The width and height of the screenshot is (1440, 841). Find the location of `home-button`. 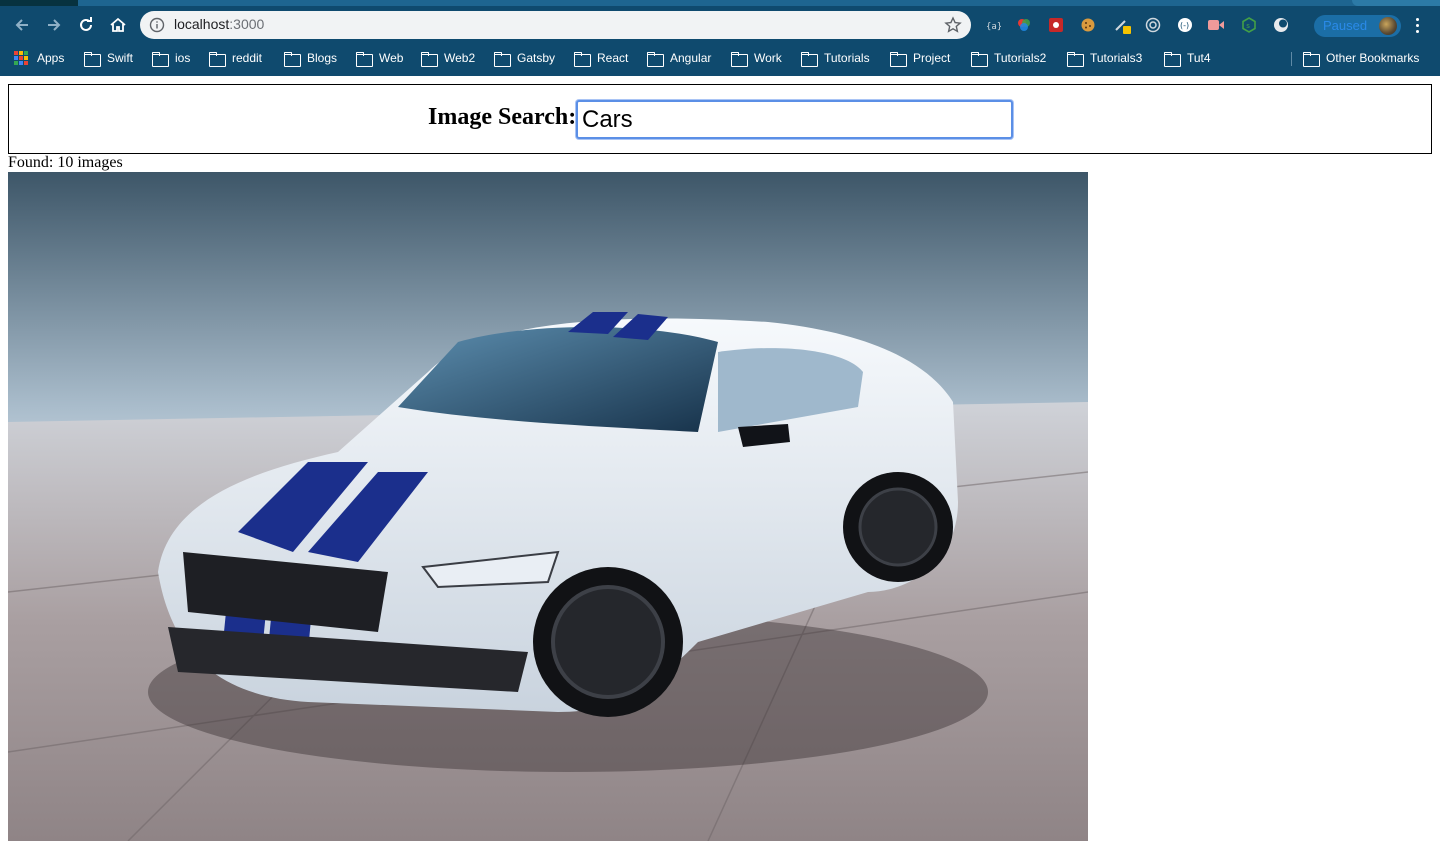

home-button is located at coordinates (118, 25).